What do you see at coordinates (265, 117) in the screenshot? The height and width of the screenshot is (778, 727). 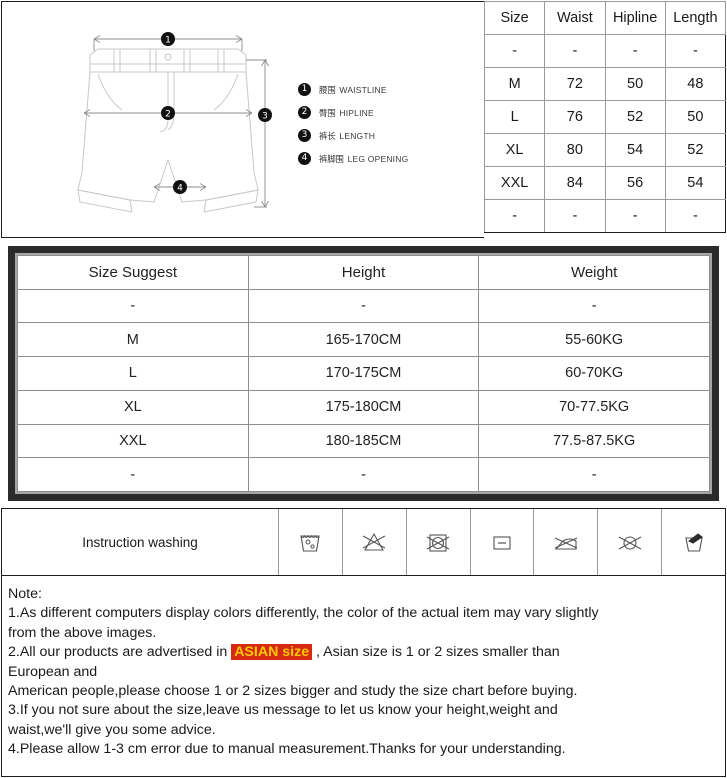 I see `svg-text: 3` at bounding box center [265, 117].